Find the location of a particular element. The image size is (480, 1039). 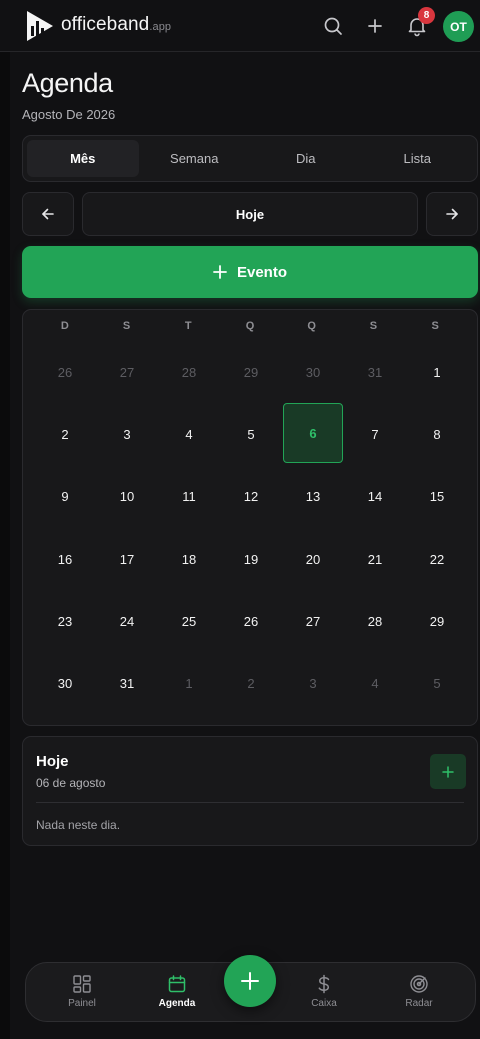

calendar-day: 19 is located at coordinates (251, 559).